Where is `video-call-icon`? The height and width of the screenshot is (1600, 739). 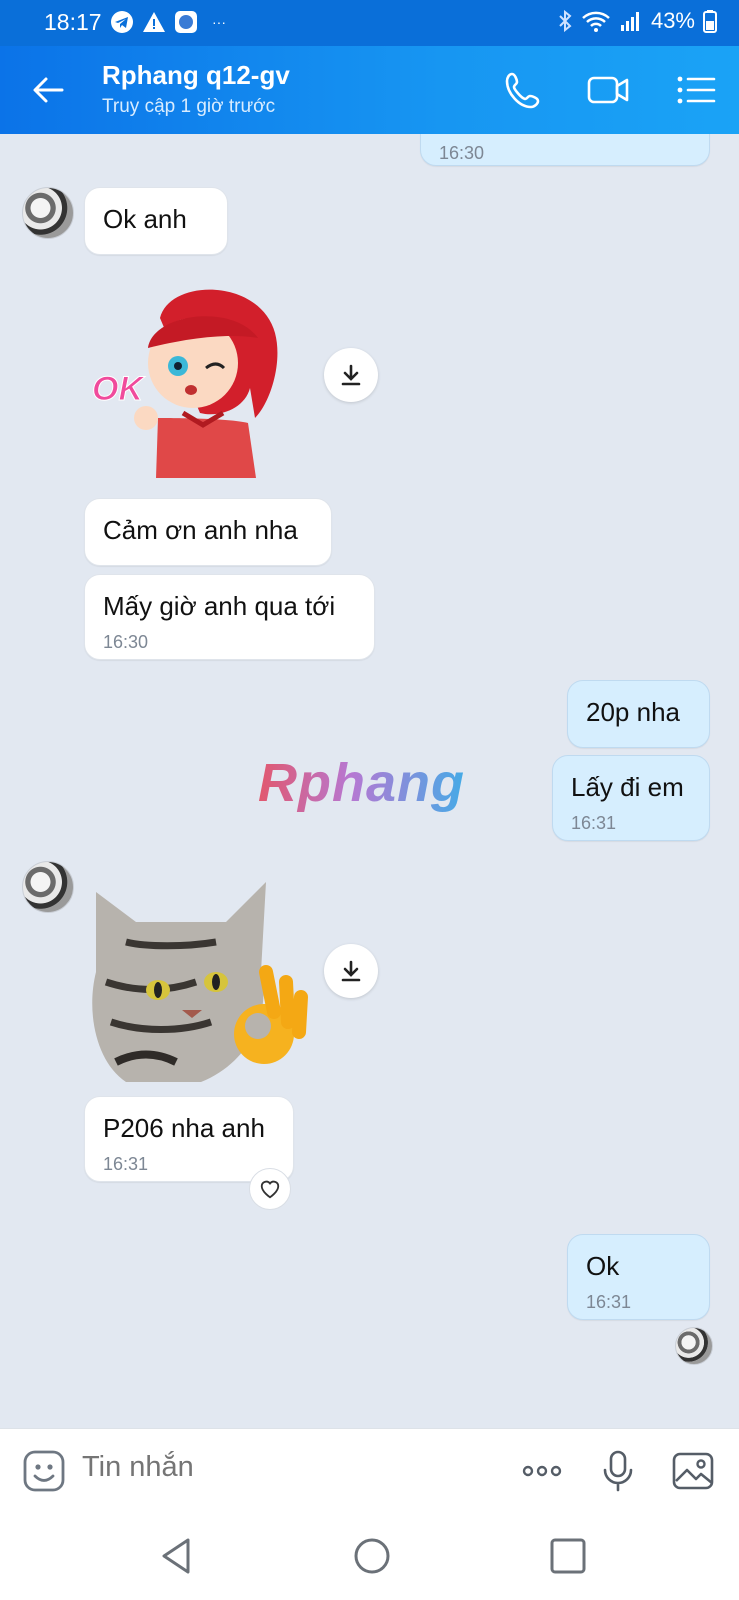 video-call-icon is located at coordinates (608, 90).